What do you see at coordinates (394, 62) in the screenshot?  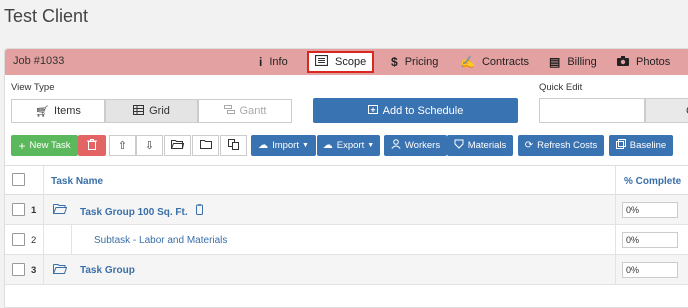 I see `dollar-icon: $` at bounding box center [394, 62].